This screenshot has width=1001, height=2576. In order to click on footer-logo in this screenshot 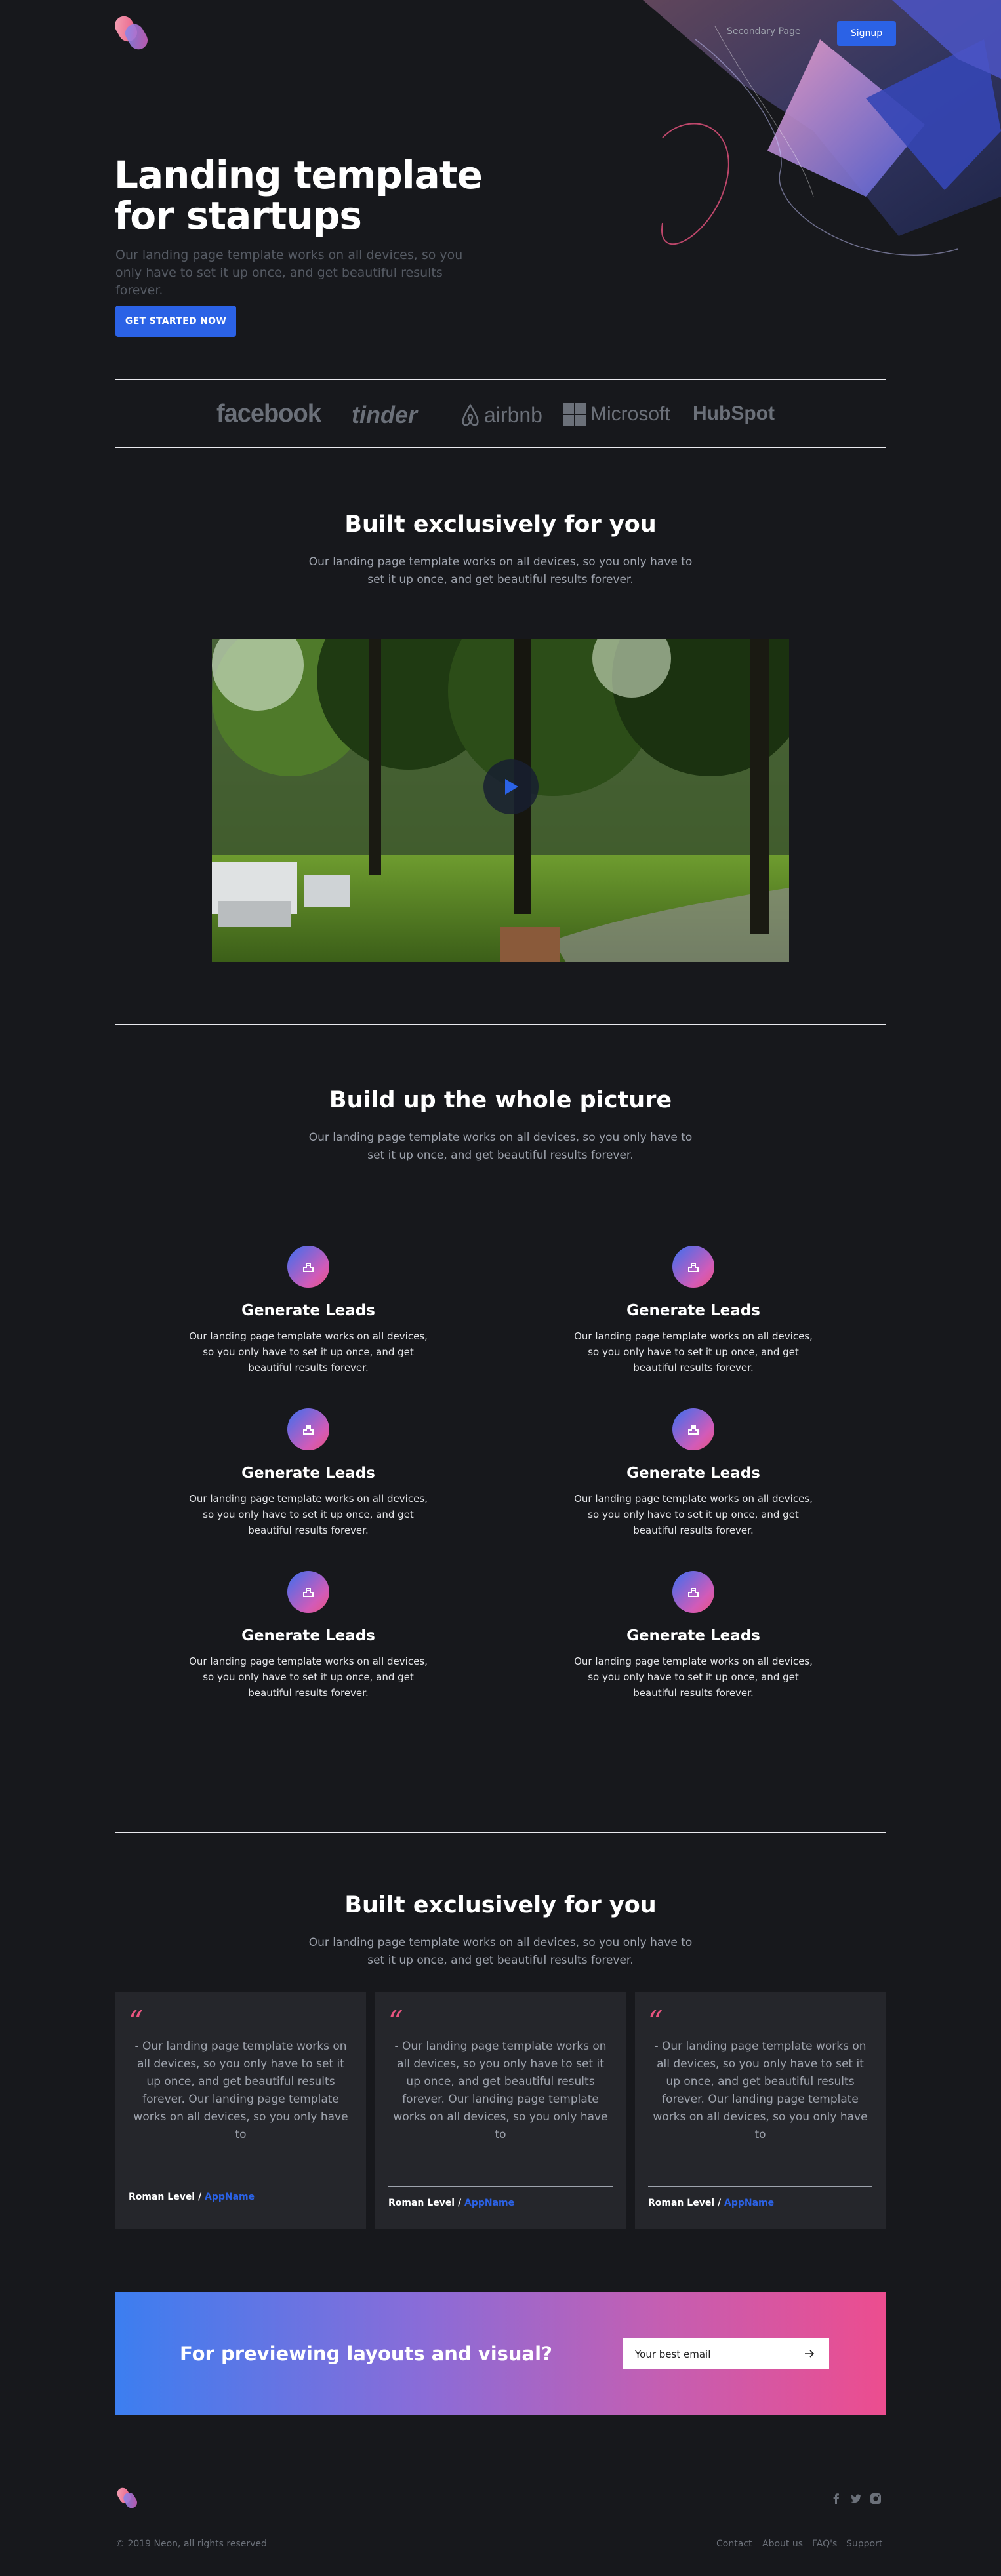, I will do `click(128, 2498)`.